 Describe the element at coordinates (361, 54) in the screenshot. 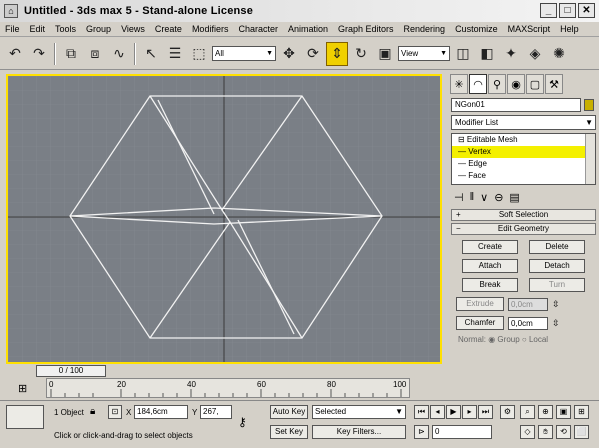

I see `rotate-icon: ↻` at that location.